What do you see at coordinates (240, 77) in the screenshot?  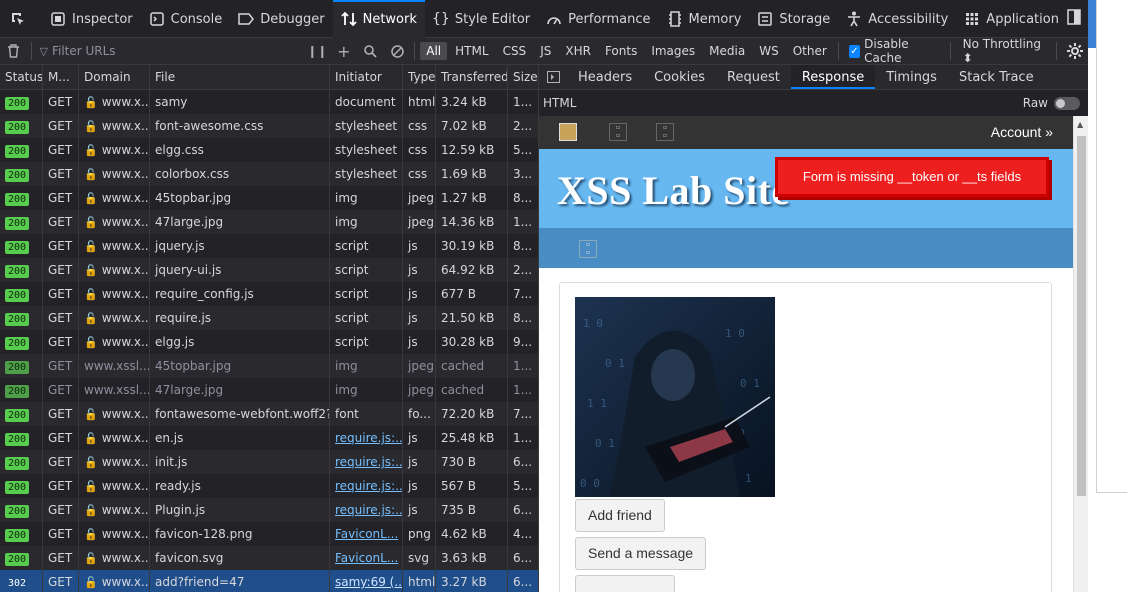 I see `column-header: File` at bounding box center [240, 77].